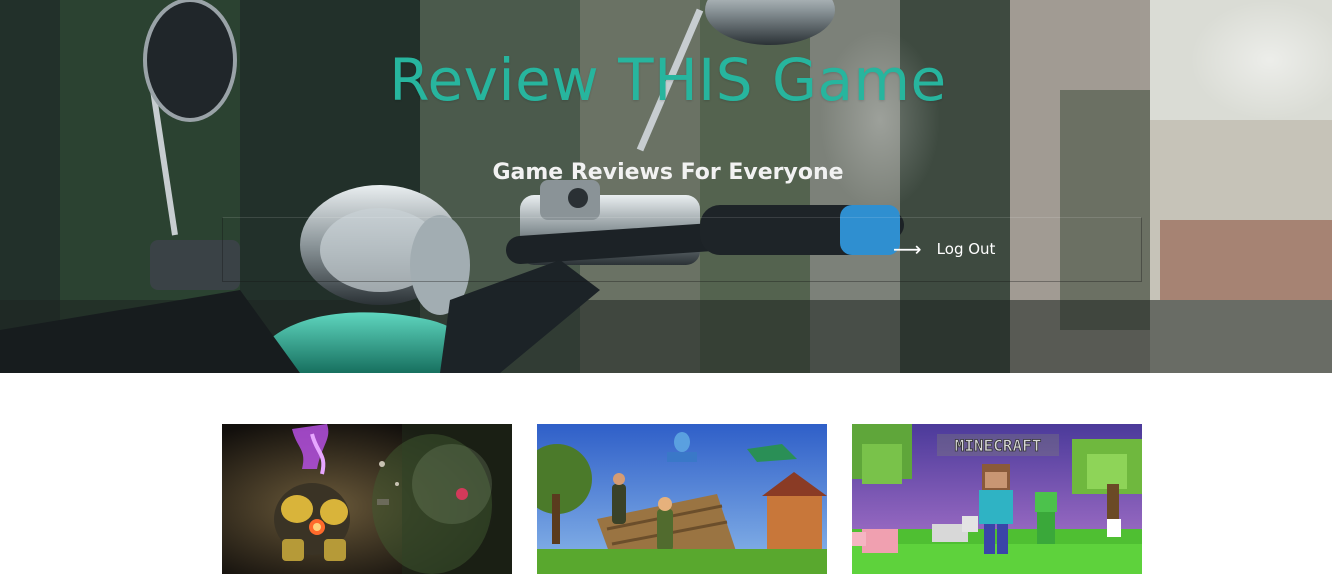 This screenshot has height=585, width=1332. I want to click on arrow-right-icon: ⟶, so click(907, 249).